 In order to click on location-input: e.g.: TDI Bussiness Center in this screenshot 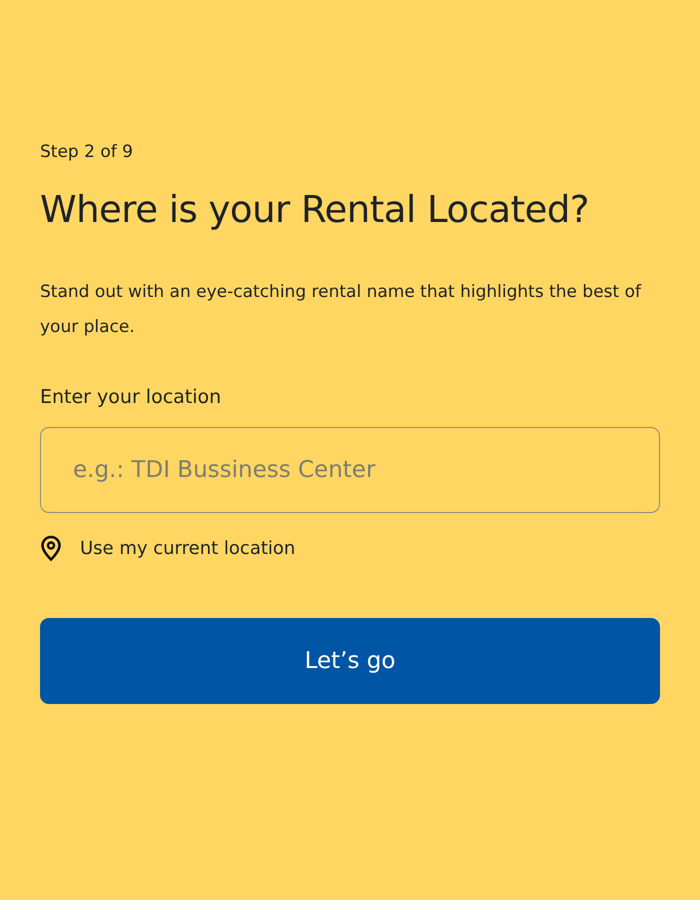, I will do `click(350, 470)`.